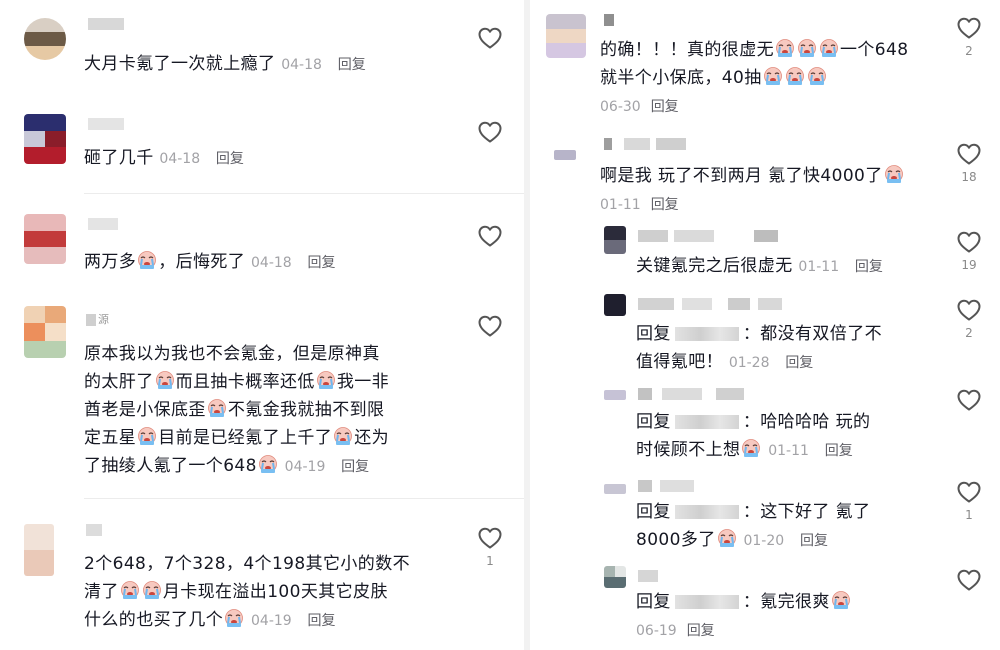 The image size is (1000, 650). What do you see at coordinates (770, 190) in the screenshot?
I see `comment-text: 啊是我 玩了不到两月 氪了快4000了 01-11 回复` at bounding box center [770, 190].